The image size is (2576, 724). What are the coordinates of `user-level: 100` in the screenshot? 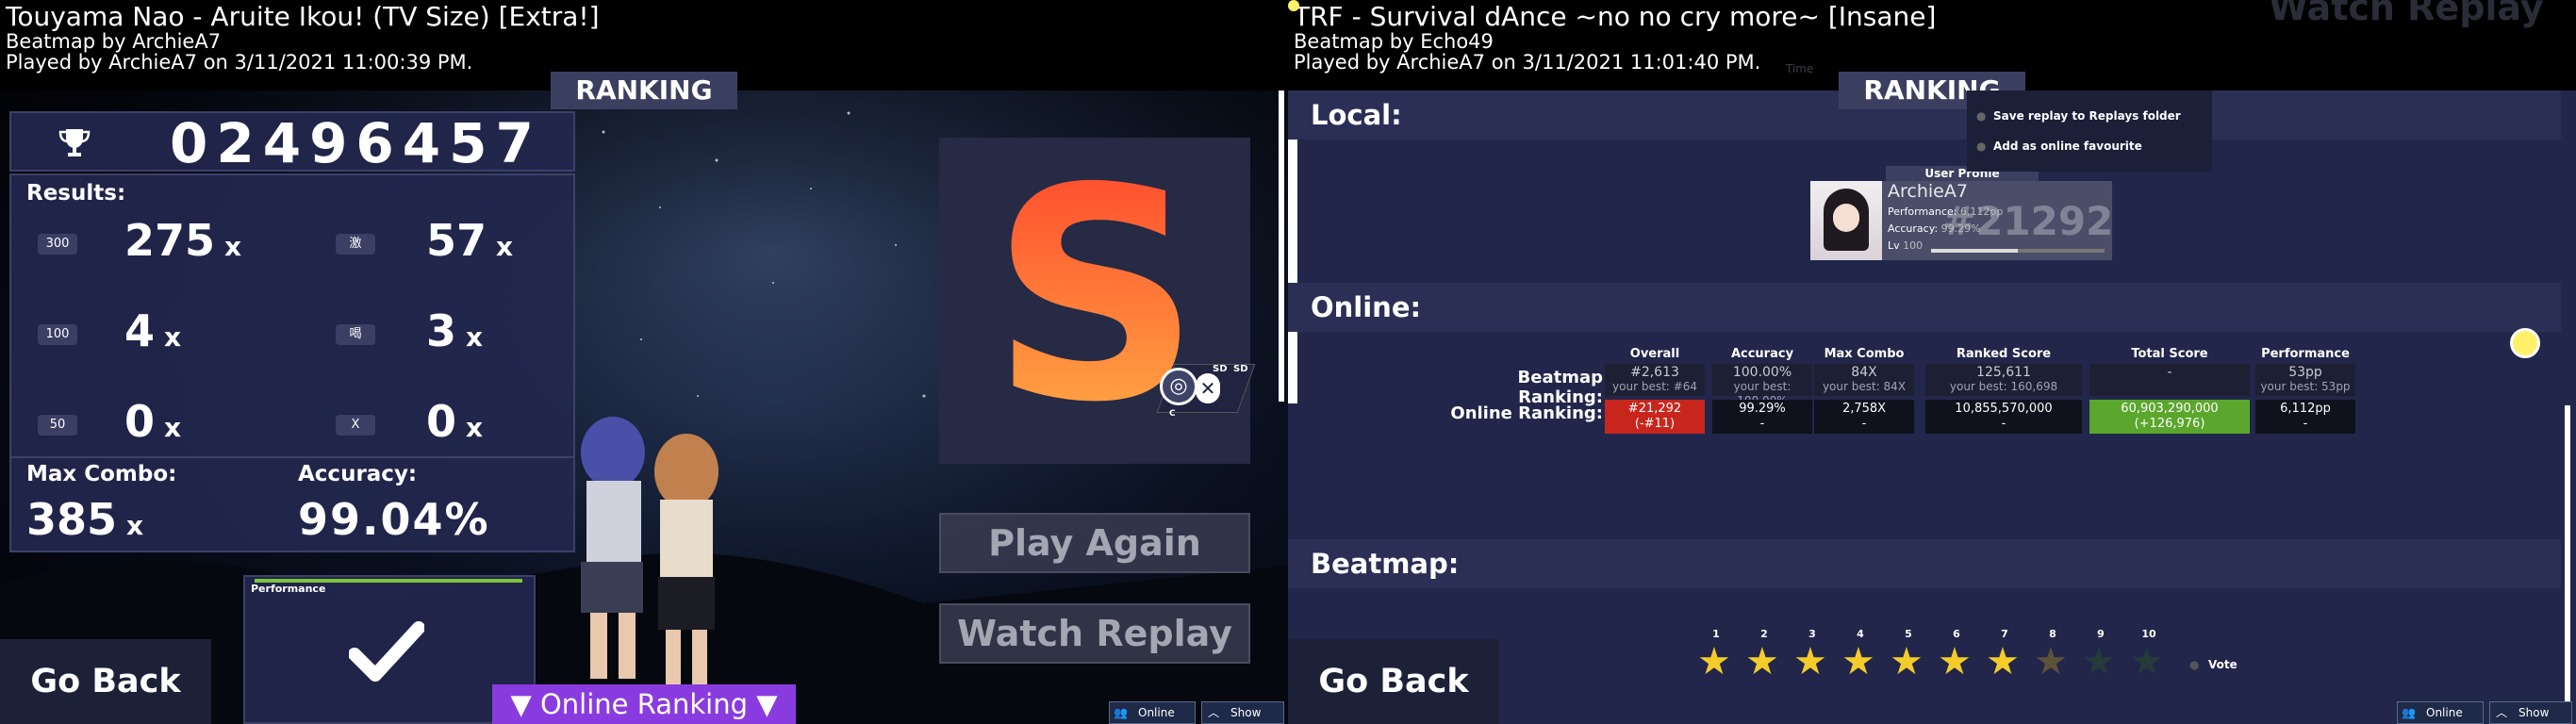 It's located at (1913, 245).